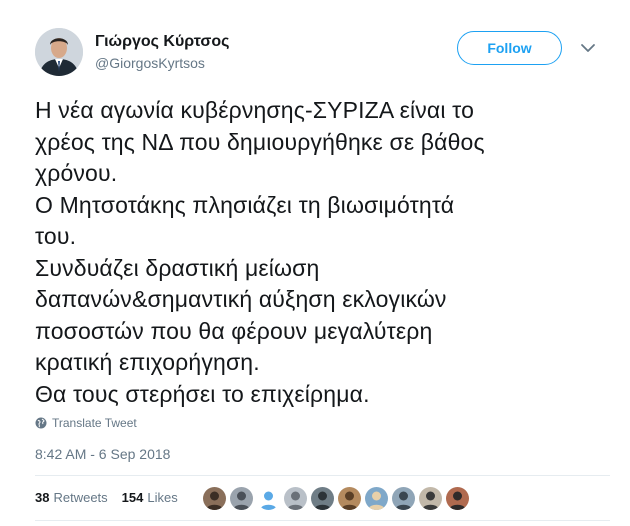 The width and height of the screenshot is (630, 526). Describe the element at coordinates (42, 497) in the screenshot. I see `retweets-count: 38` at that location.